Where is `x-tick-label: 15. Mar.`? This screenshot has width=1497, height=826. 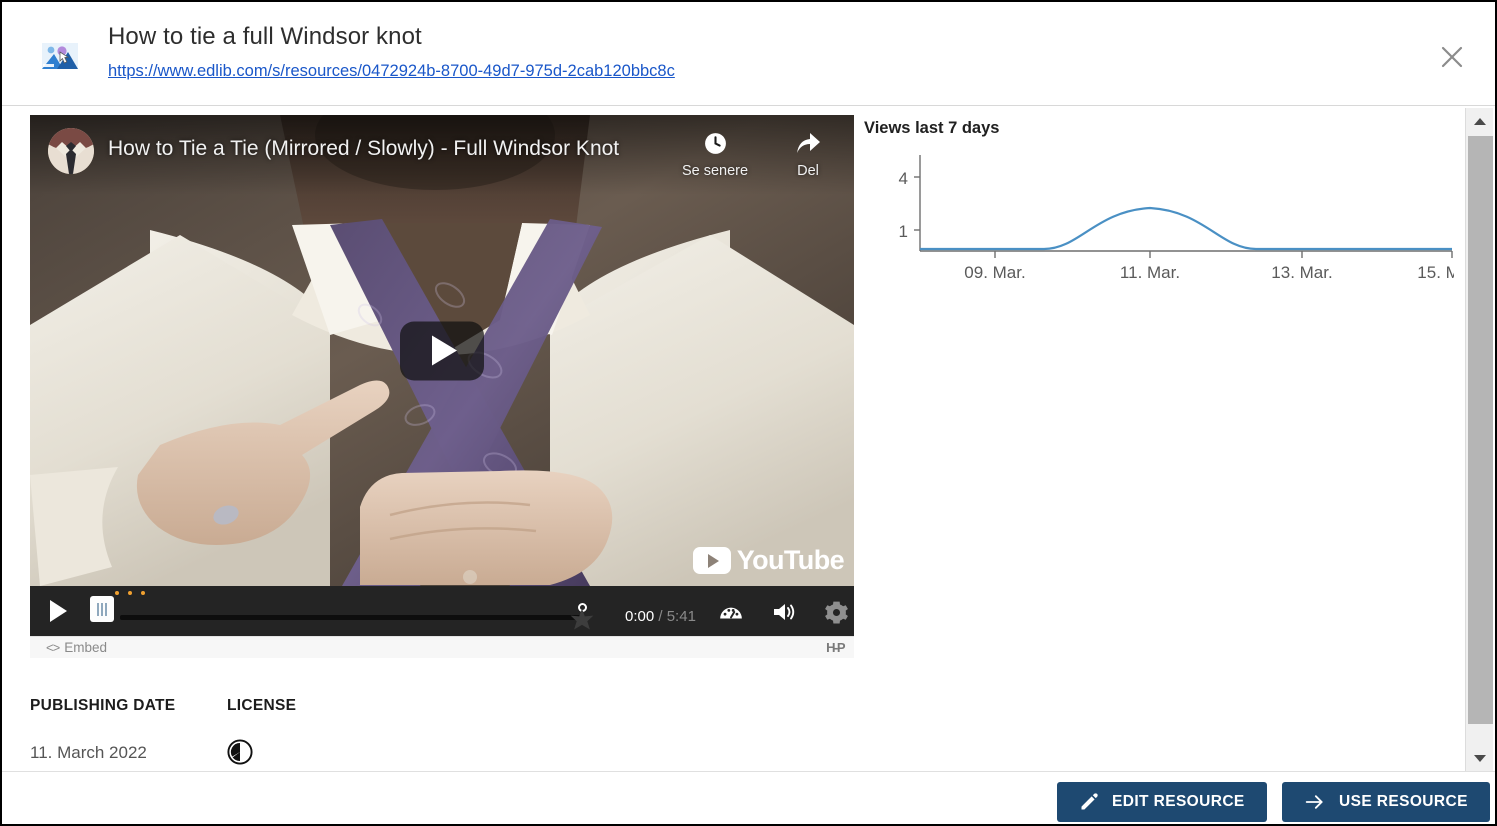
x-tick-label: 15. Mar. is located at coordinates (1435, 272).